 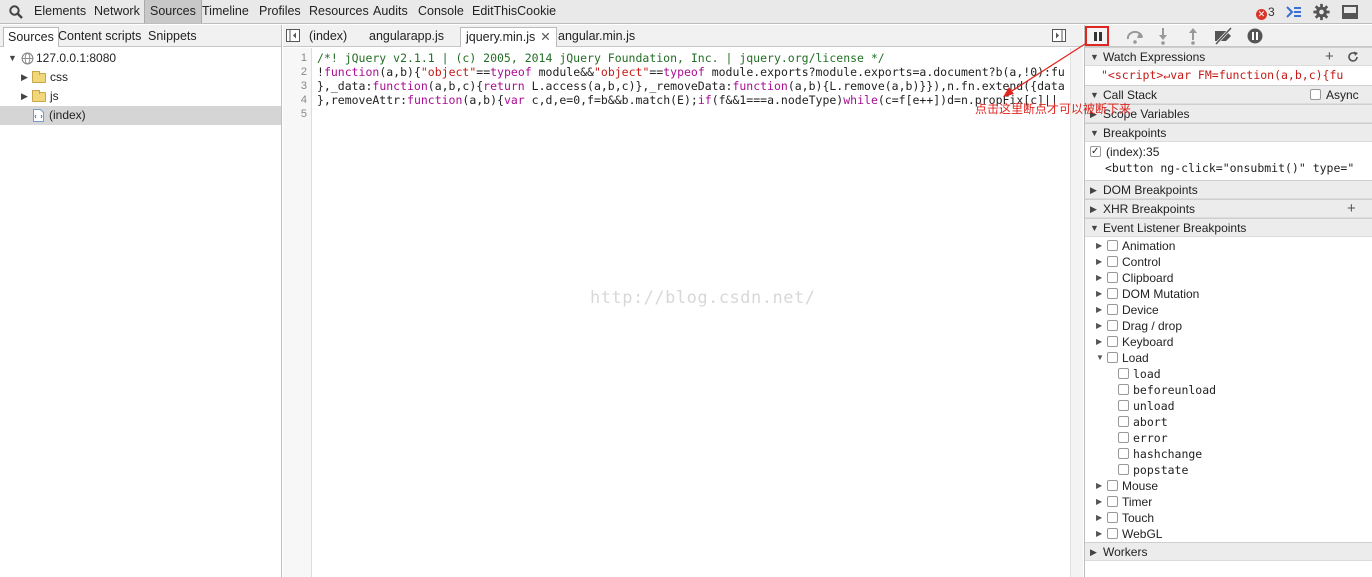 What do you see at coordinates (1225, 502) in the screenshot?
I see `event-category-item: ▶ Timer` at bounding box center [1225, 502].